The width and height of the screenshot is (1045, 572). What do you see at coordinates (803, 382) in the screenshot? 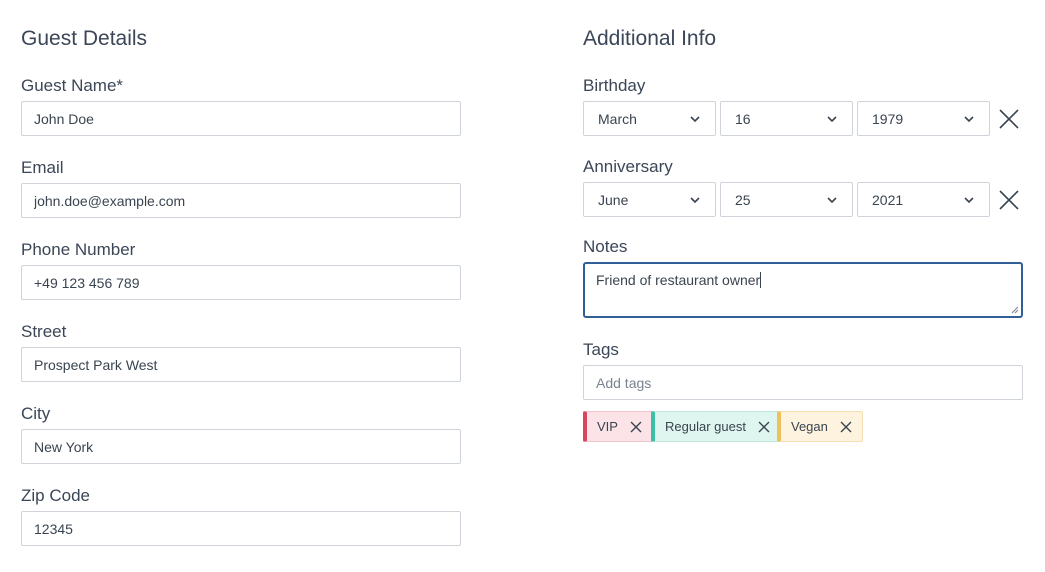
I see `tags-input` at bounding box center [803, 382].